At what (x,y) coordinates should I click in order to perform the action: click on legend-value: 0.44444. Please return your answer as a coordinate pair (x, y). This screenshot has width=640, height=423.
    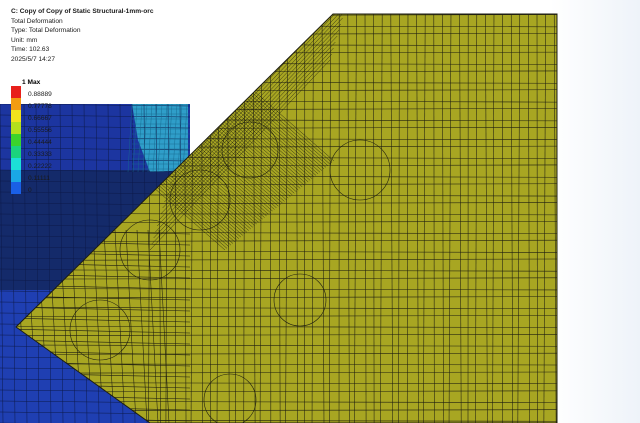
    Looking at the image, I should click on (40, 142).